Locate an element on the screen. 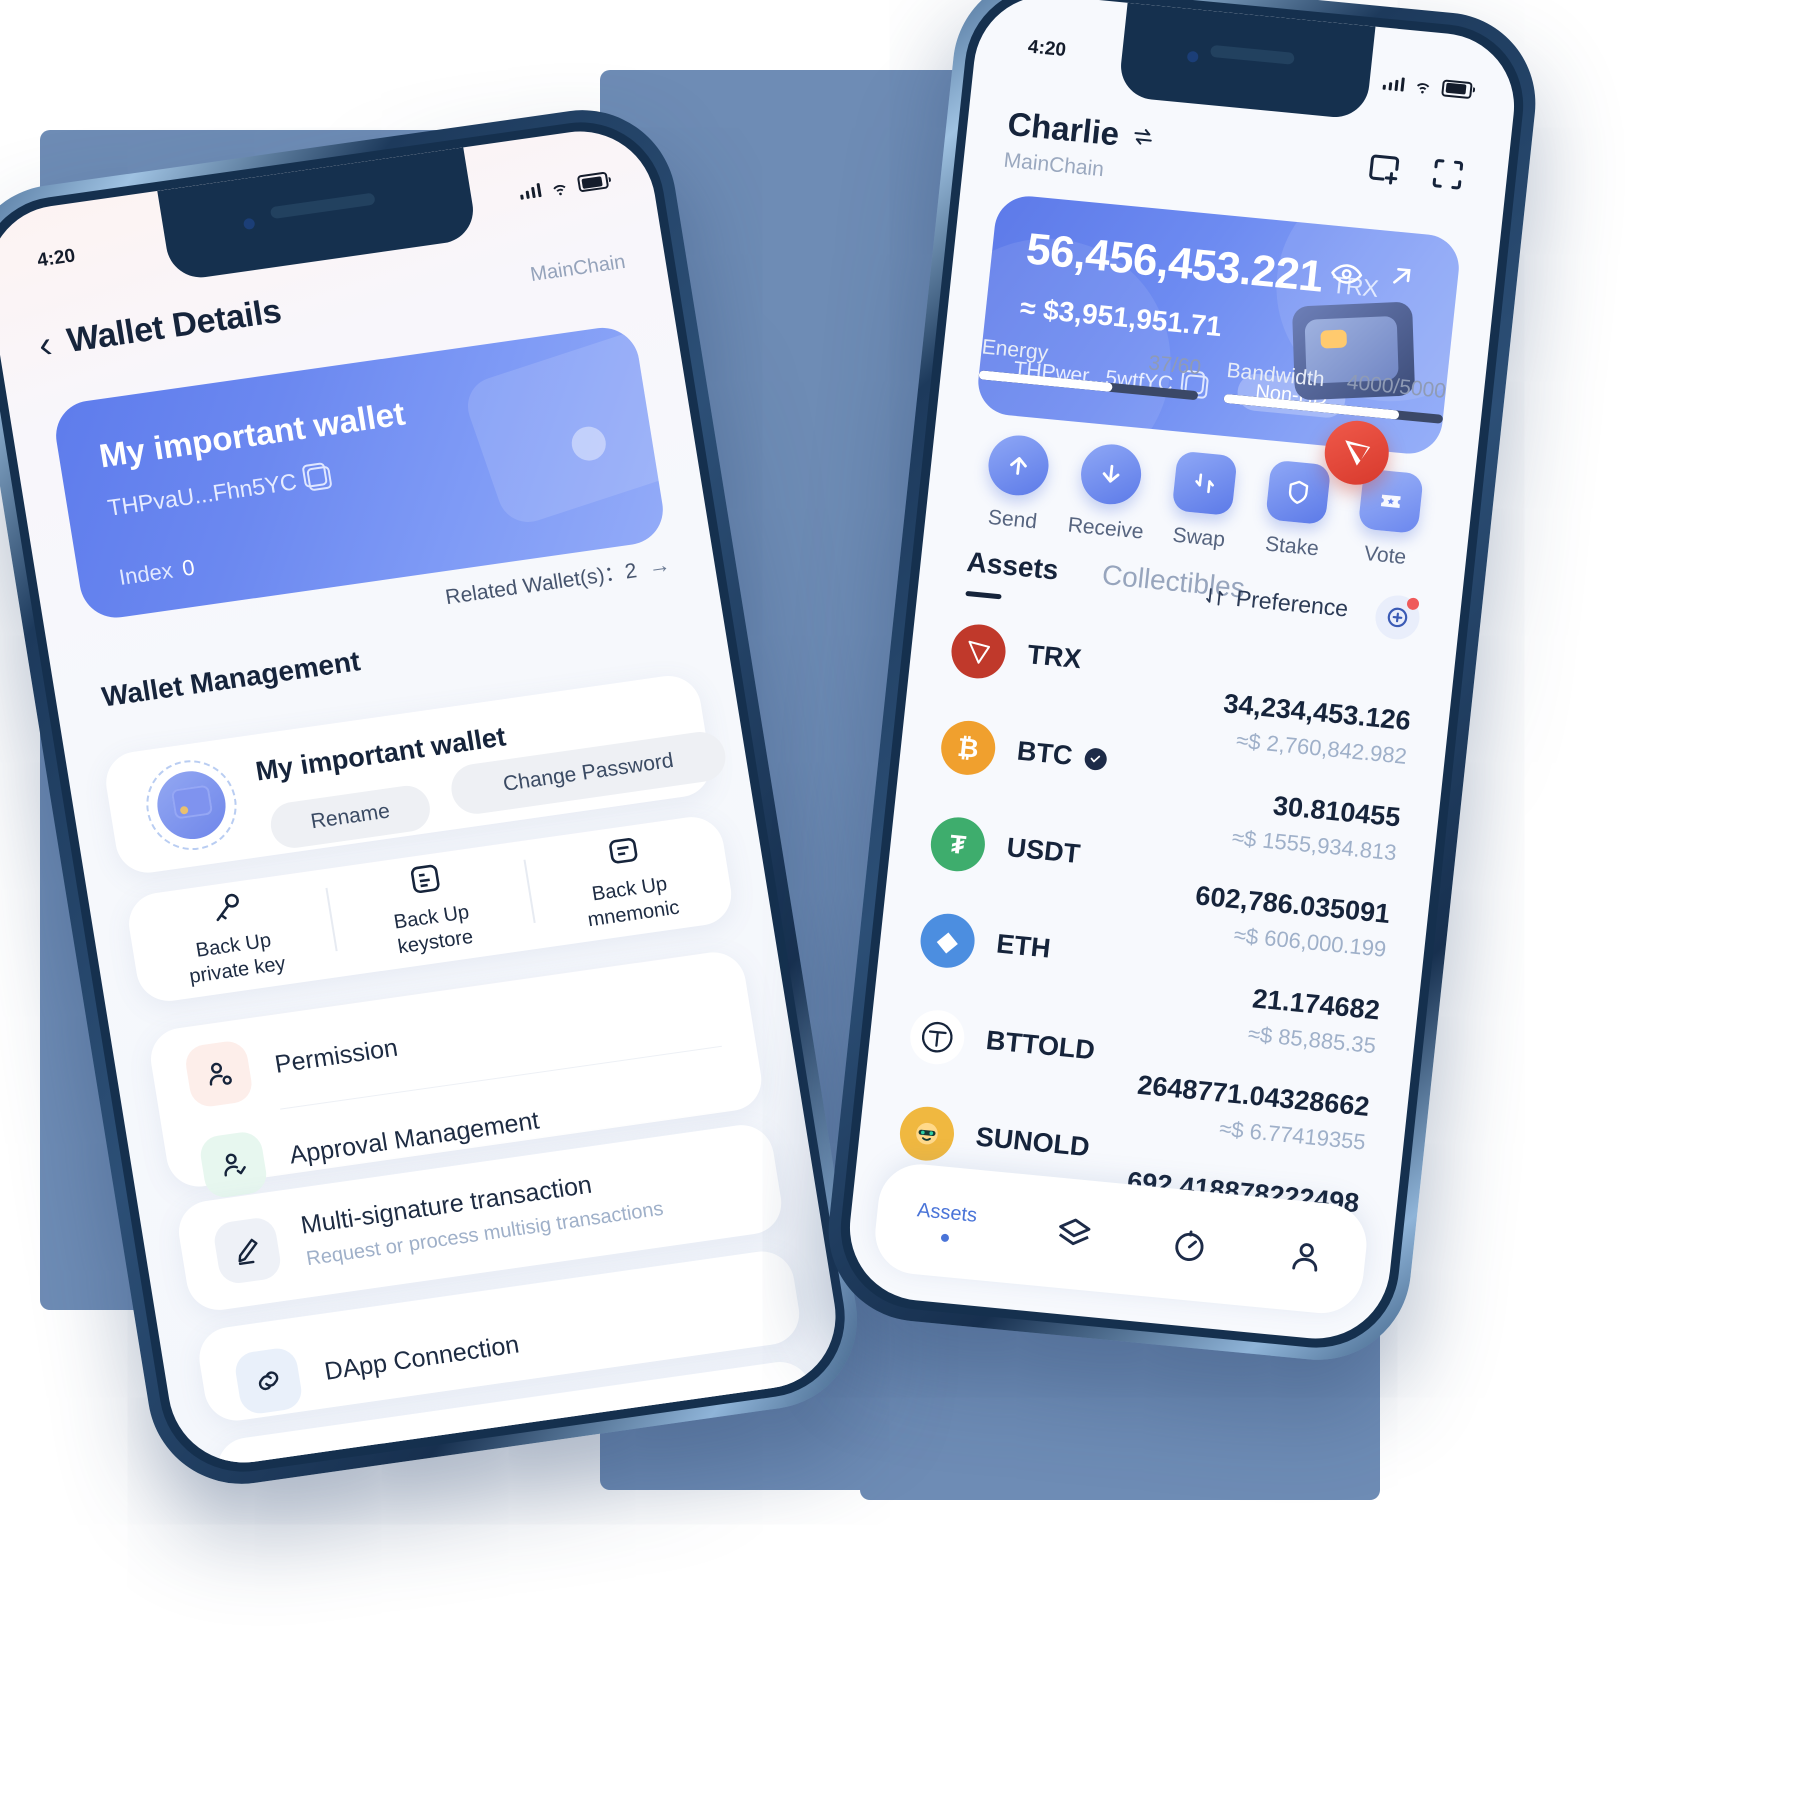 This screenshot has height=1800, width=1800. shield-icon is located at coordinates (1297, 492).